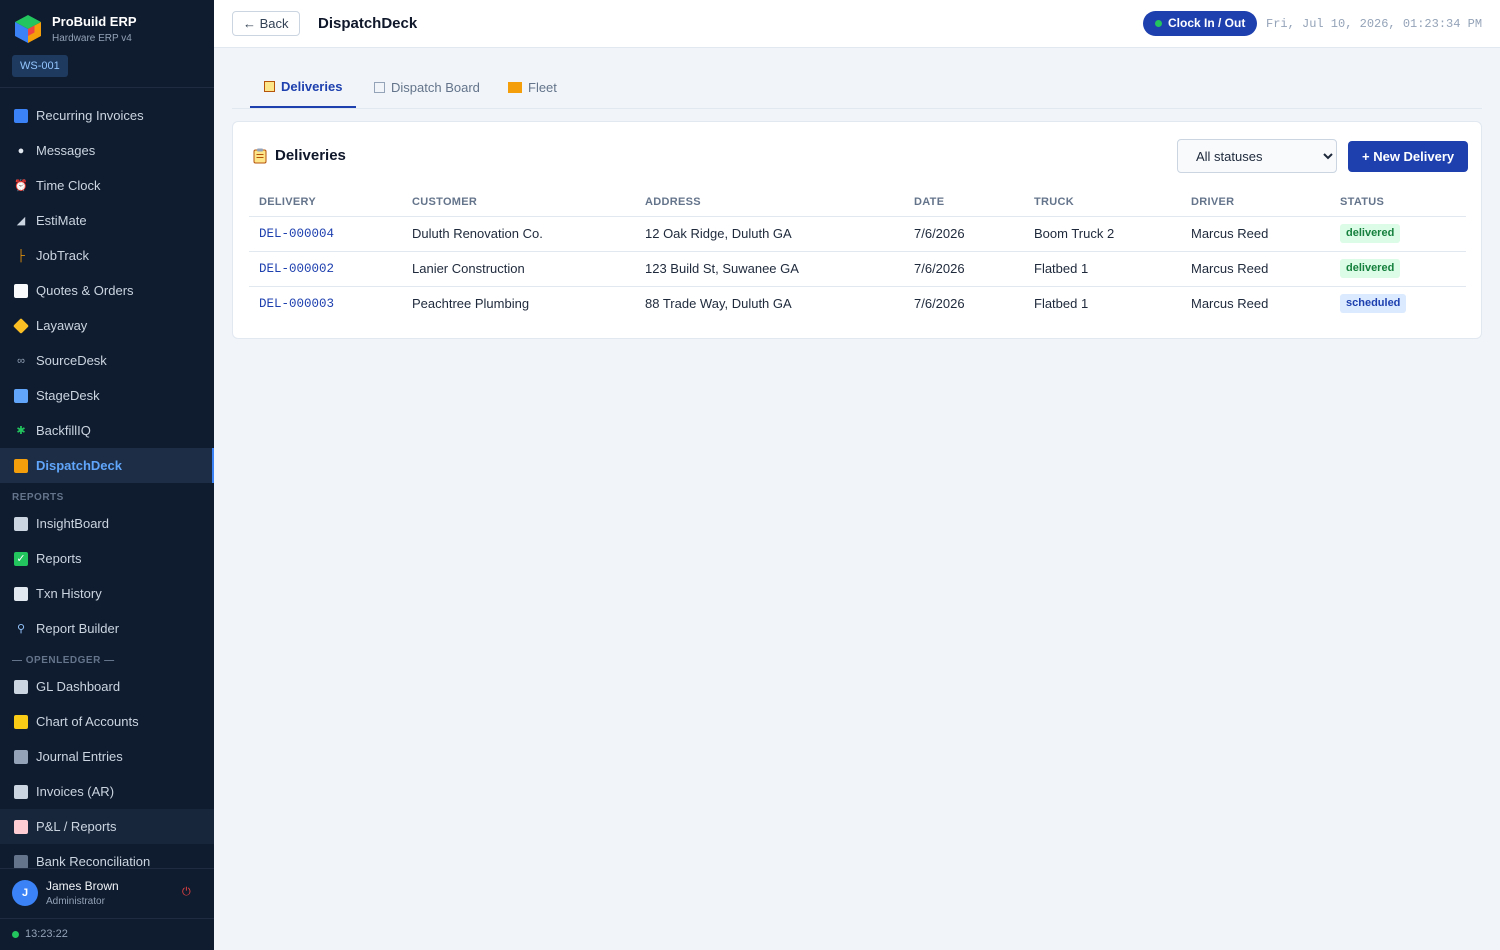 The height and width of the screenshot is (950, 1500). What do you see at coordinates (76, 826) in the screenshot?
I see `sidebar-item-label: P&L / Reports` at bounding box center [76, 826].